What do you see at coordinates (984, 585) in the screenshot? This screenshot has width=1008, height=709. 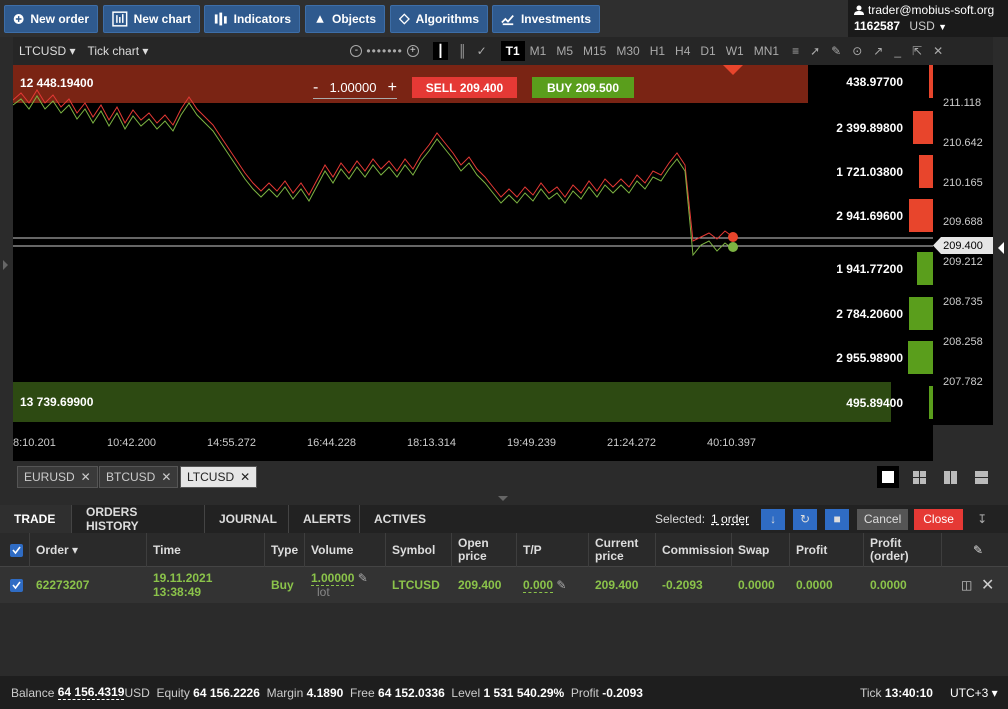 I see `close-position-icon: ✕` at bounding box center [984, 585].